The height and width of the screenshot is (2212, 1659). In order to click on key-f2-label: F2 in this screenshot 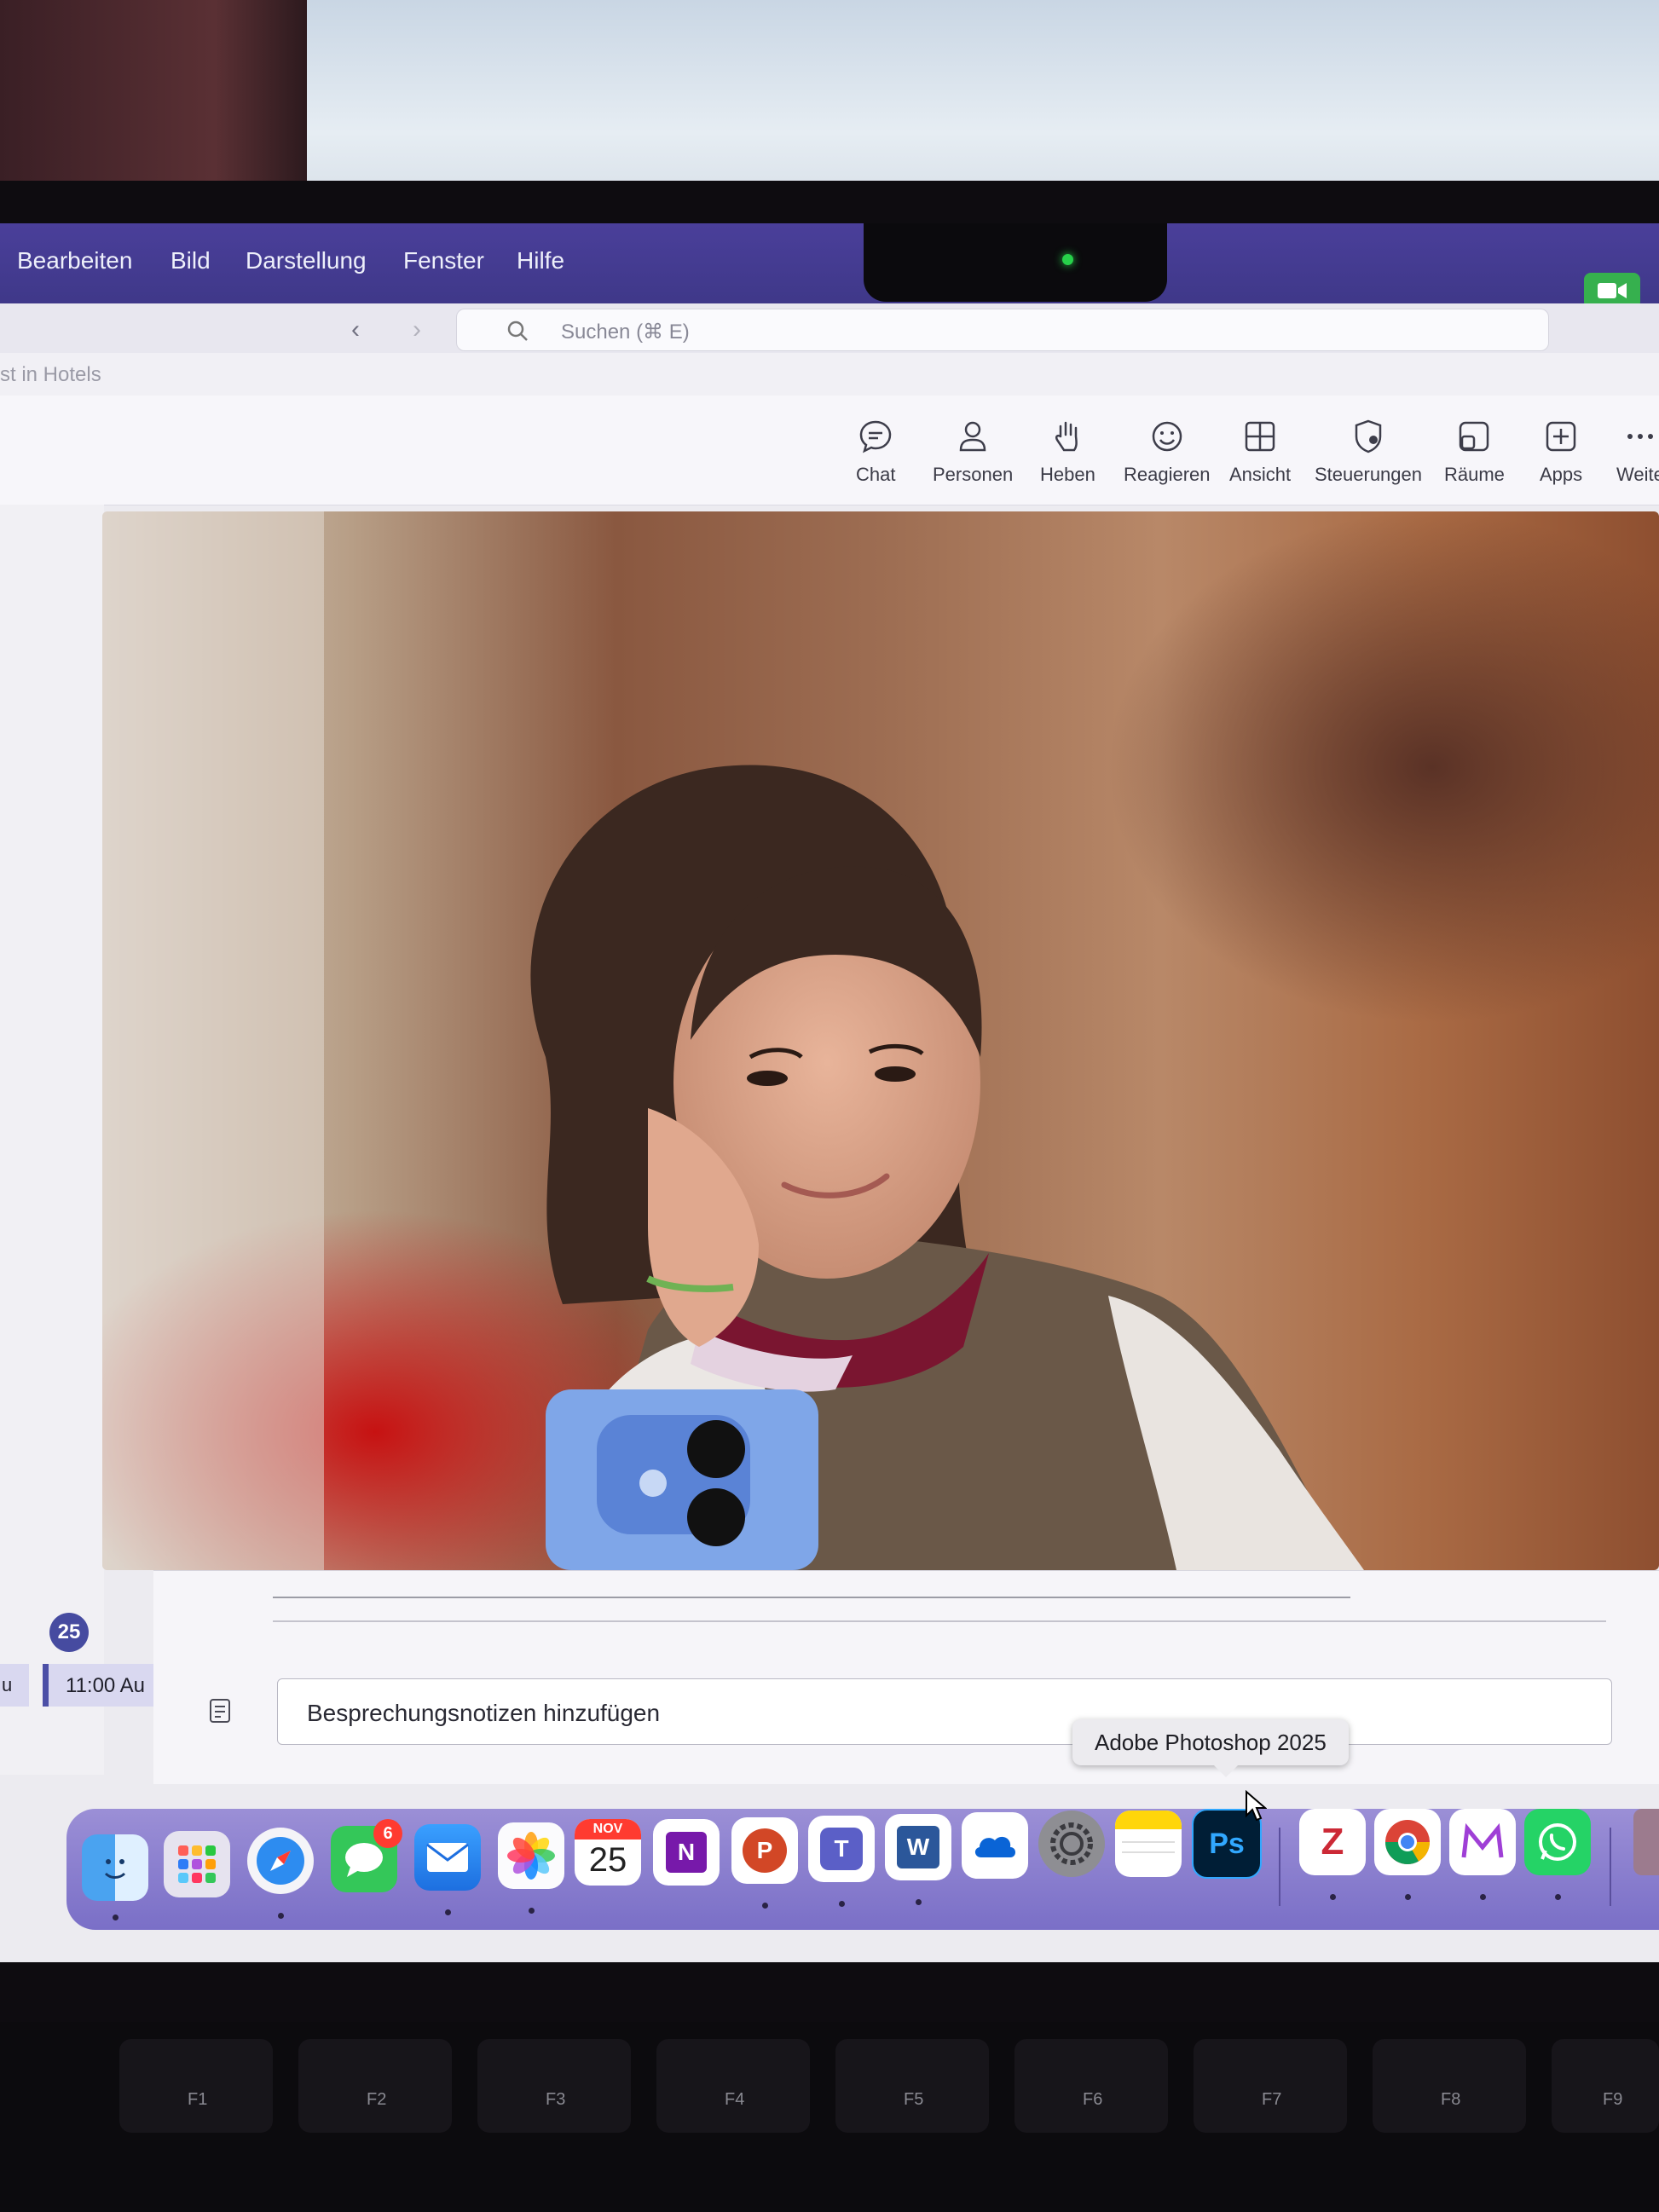, I will do `click(377, 2099)`.